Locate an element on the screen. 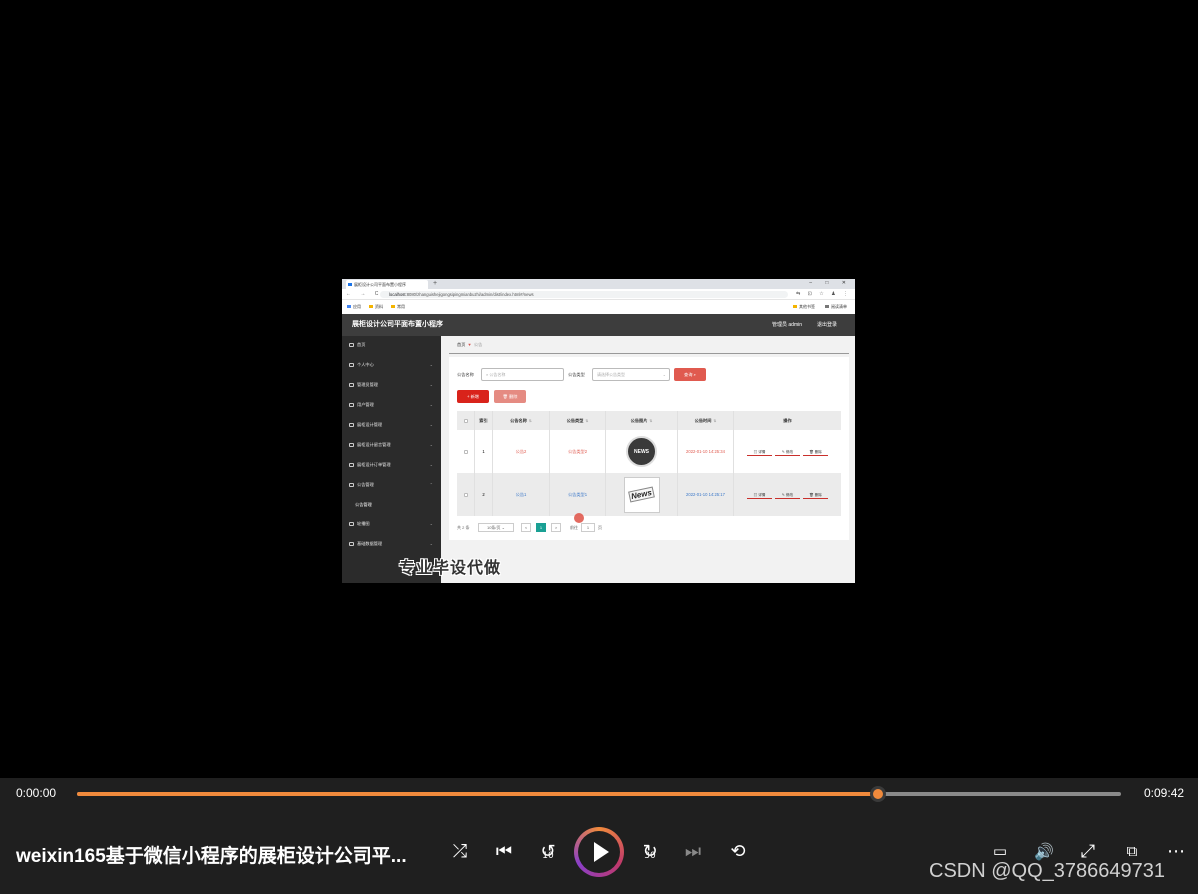 Image resolution: width=1198 pixels, height=894 pixels. mouse-cursor-highlight is located at coordinates (579, 518).